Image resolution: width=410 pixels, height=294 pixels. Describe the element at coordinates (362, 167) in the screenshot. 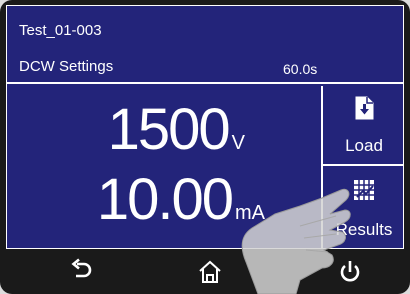

I see `side-panel: Load Results` at that location.